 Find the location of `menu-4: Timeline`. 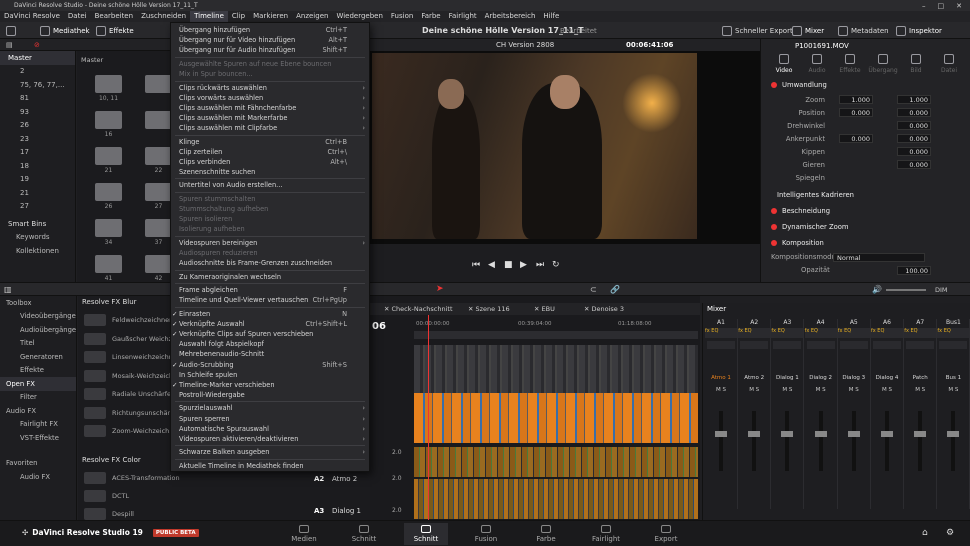

menu-4: Timeline is located at coordinates (209, 16).